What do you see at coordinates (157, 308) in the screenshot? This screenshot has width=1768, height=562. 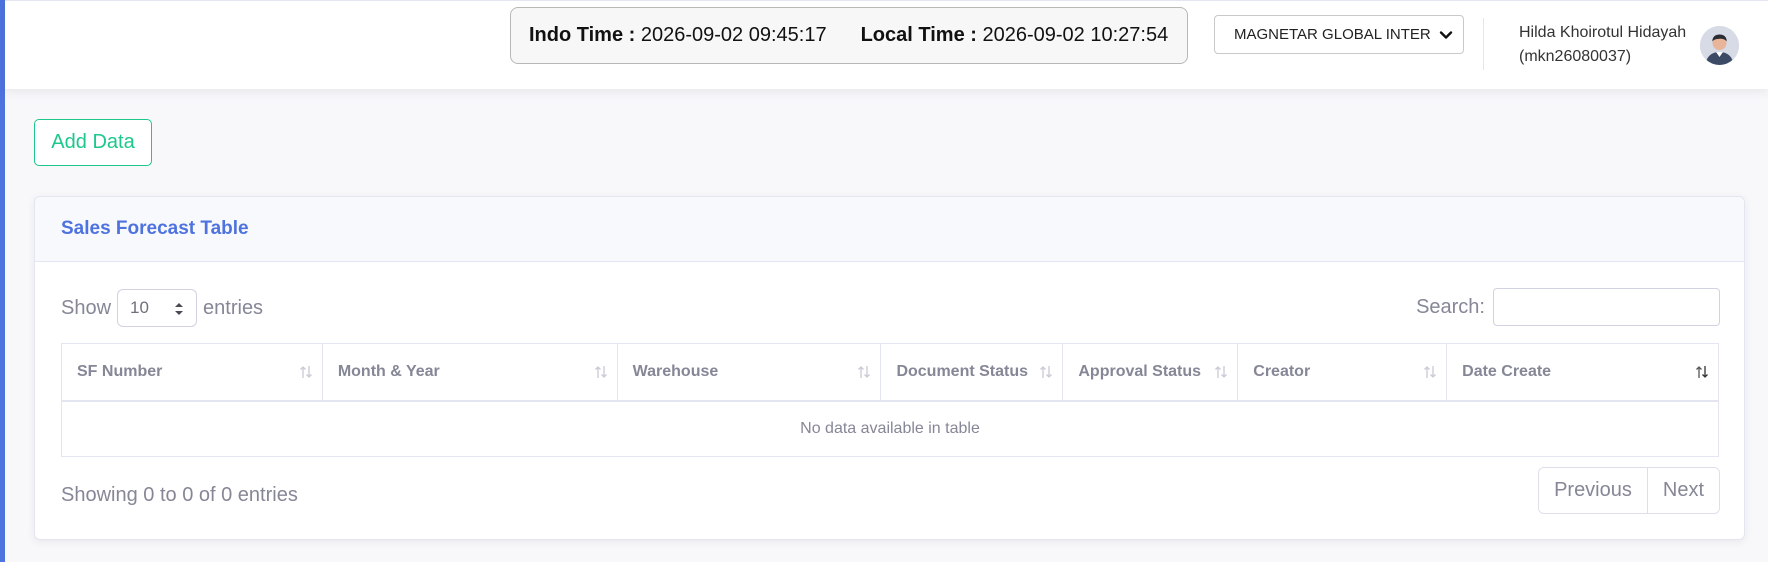 I see `entries-select: 10` at bounding box center [157, 308].